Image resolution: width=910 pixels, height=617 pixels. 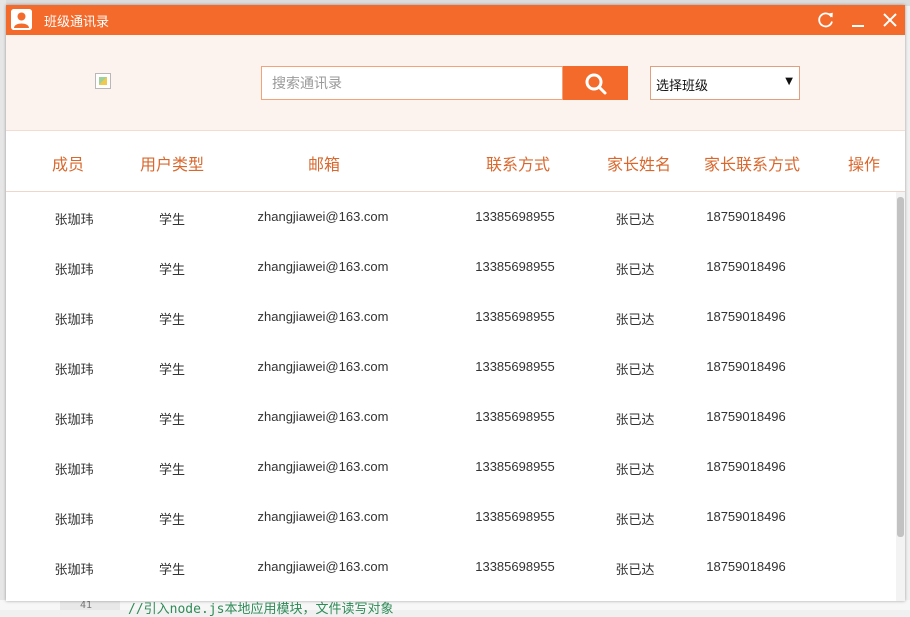 I want to click on refresh-icon, so click(x=825, y=20).